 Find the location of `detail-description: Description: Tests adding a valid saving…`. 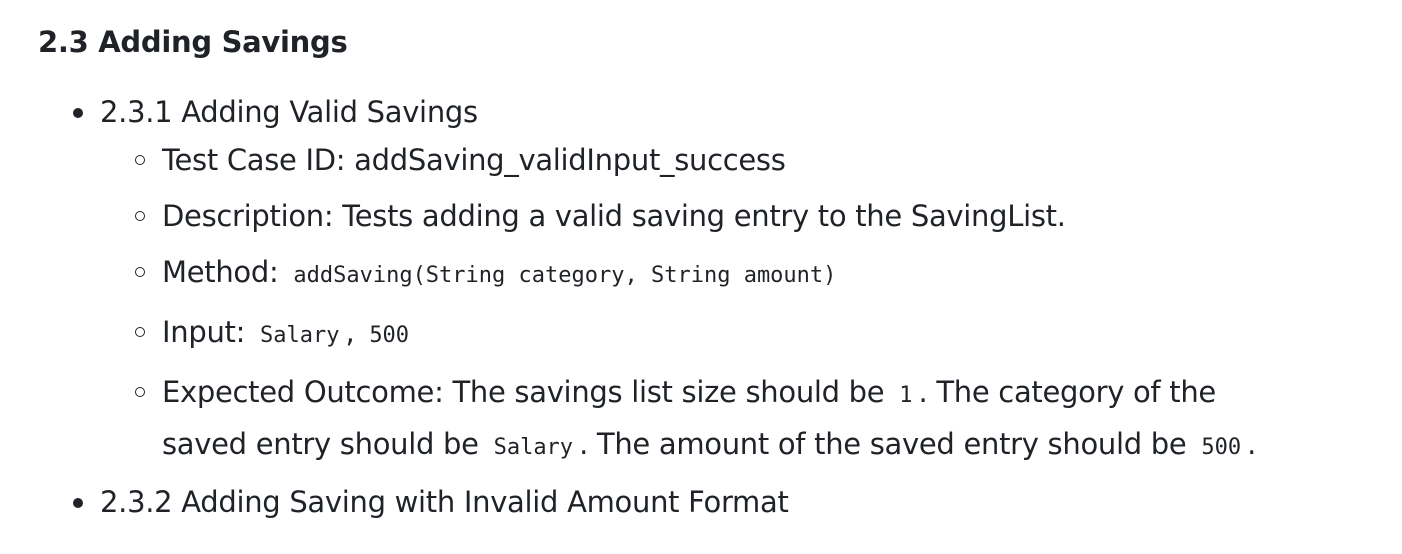

detail-description: Description: Tests adding a valid saving… is located at coordinates (691, 216).